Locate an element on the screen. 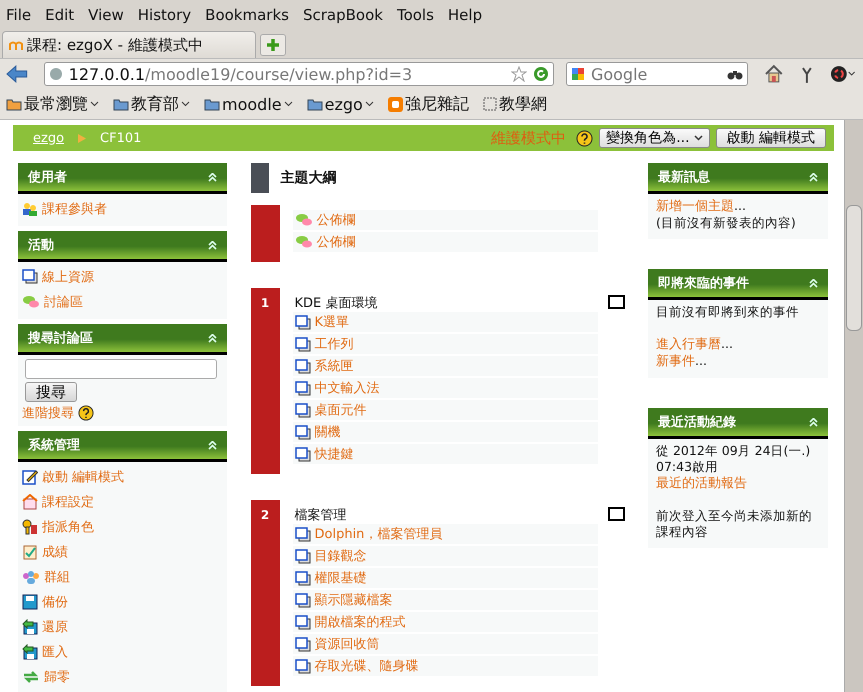 This screenshot has height=692, width=863. menu-item: Edit is located at coordinates (59, 15).